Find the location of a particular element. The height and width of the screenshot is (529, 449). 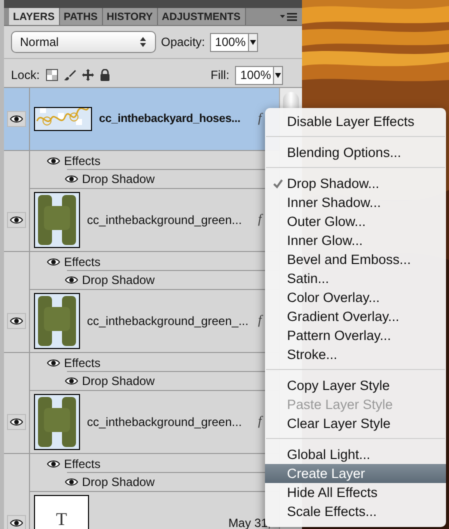

fill-field: 100% is located at coordinates (259, 75).